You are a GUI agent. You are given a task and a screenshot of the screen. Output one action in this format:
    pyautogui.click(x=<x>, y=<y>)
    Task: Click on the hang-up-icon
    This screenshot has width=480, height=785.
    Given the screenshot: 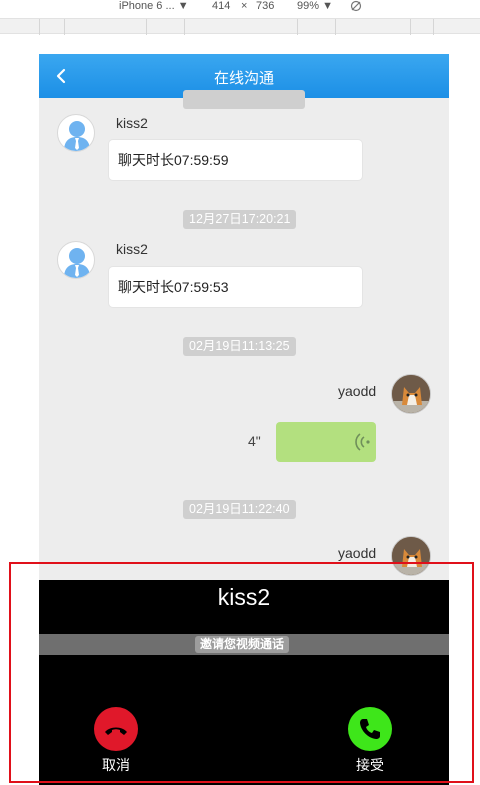 What is the action you would take?
    pyautogui.click(x=116, y=731)
    